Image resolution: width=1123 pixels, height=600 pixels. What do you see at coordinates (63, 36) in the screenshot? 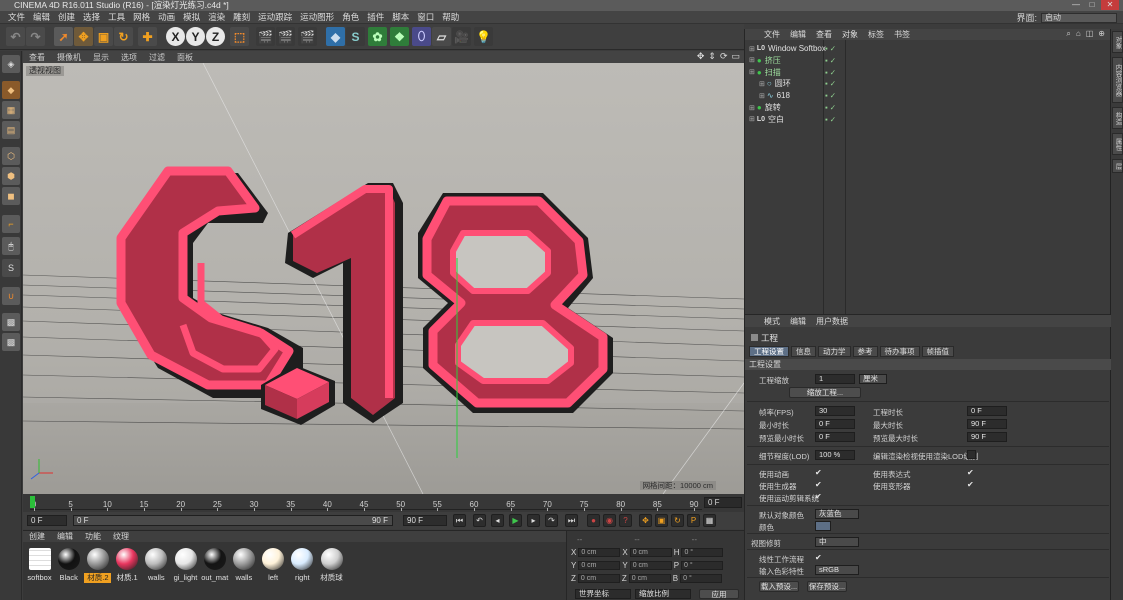
I see `select-tool-icon: ➚` at bounding box center [63, 36].